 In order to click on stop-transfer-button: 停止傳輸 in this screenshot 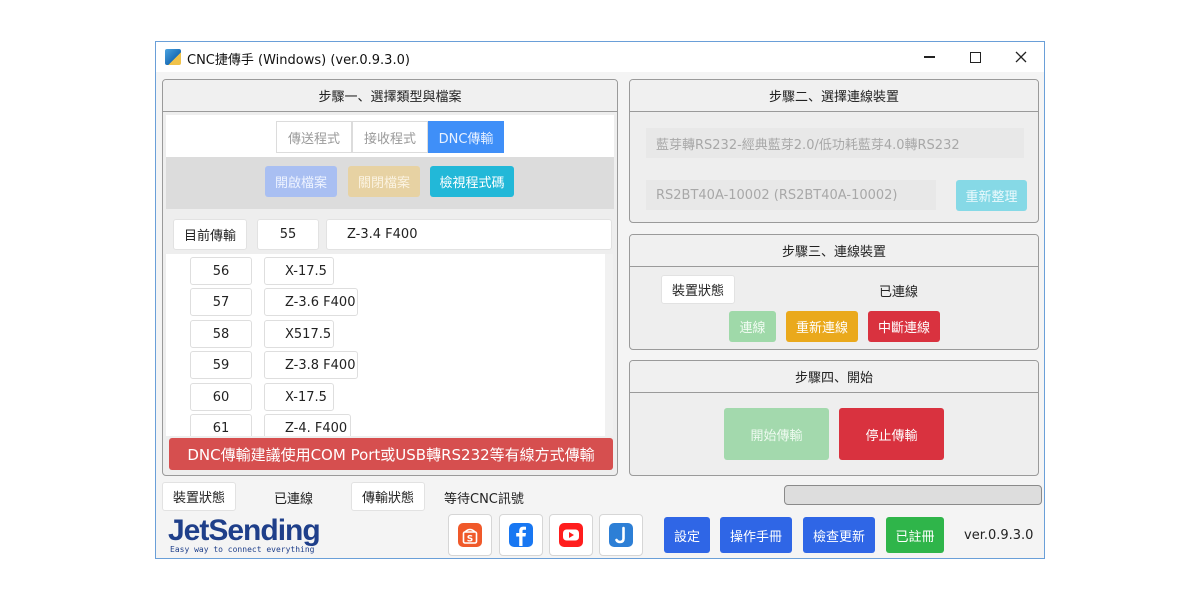, I will do `click(891, 434)`.